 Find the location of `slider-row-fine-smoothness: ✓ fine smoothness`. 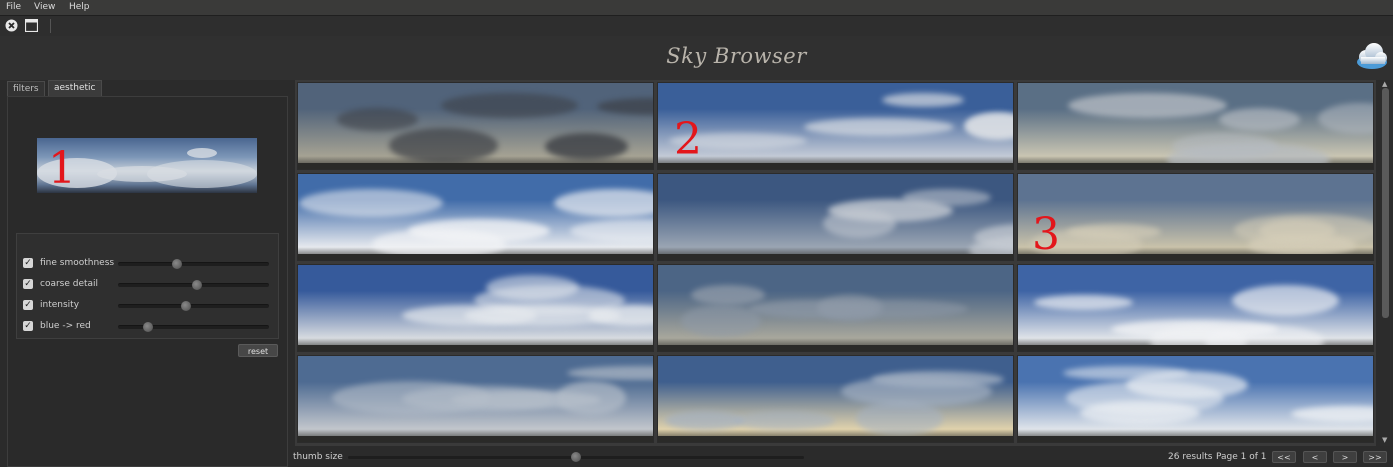

slider-row-fine-smoothness: ✓ fine smoothness is located at coordinates (148, 264).